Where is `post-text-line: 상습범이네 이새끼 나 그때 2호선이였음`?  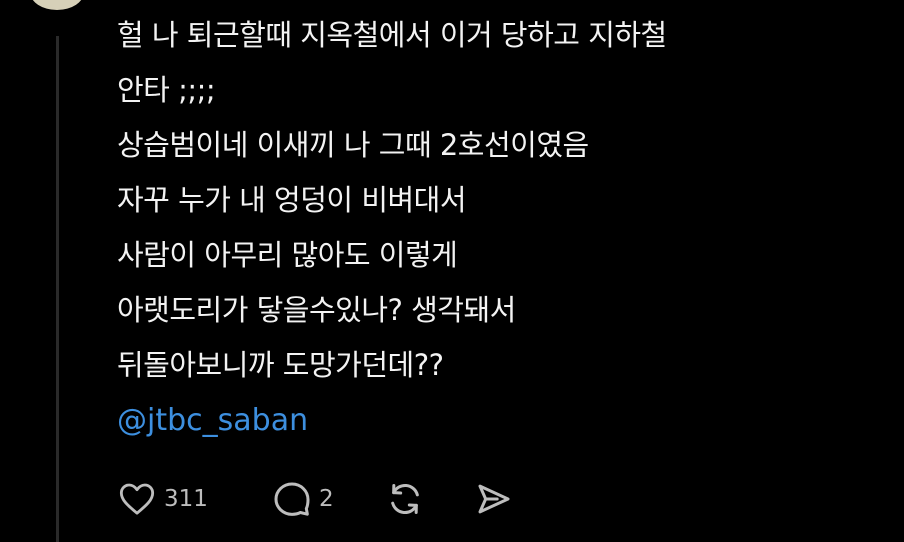 post-text-line: 상습범이네 이새끼 나 그때 2호선이였음 is located at coordinates (353, 145).